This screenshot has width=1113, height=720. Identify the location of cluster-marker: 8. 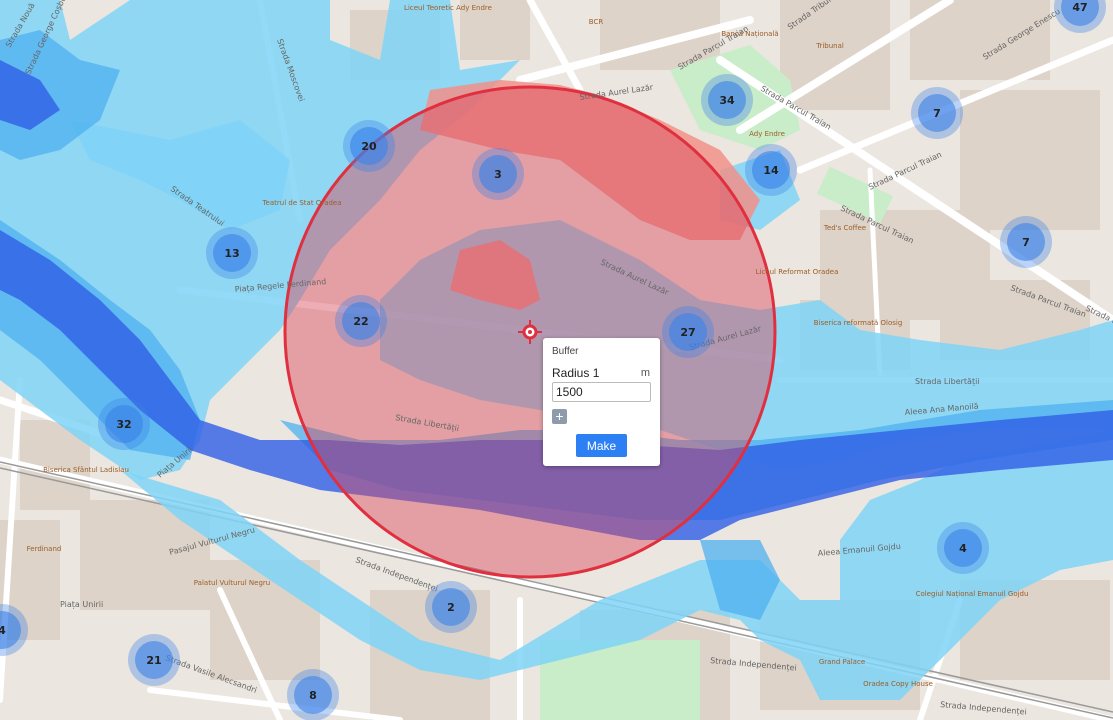
(313, 694).